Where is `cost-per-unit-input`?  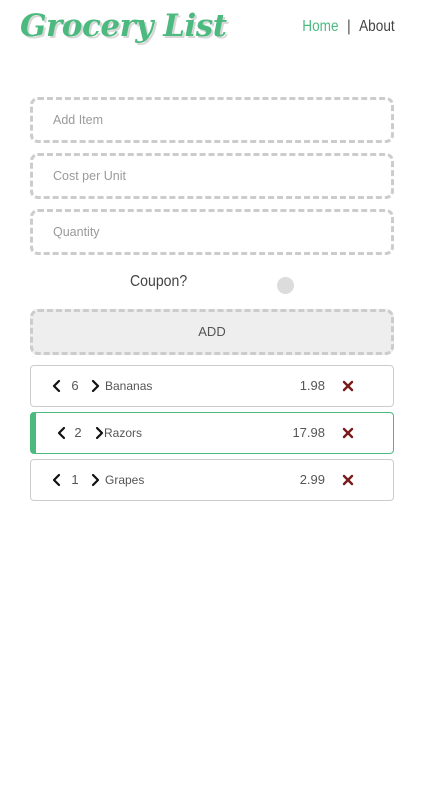
cost-per-unit-input is located at coordinates (212, 176).